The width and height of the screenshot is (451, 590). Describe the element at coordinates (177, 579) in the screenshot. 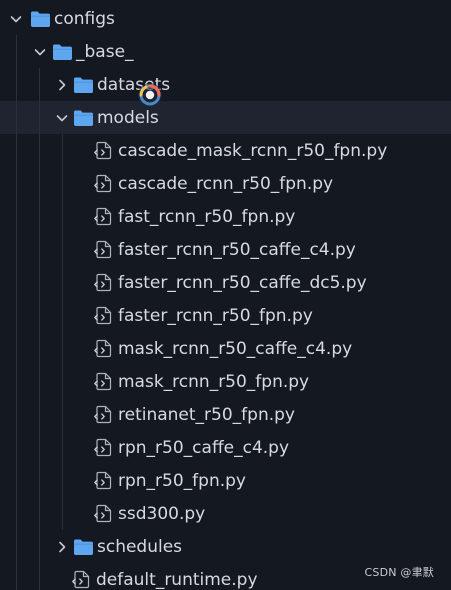

I see `file-label: default_runtime.py` at that location.